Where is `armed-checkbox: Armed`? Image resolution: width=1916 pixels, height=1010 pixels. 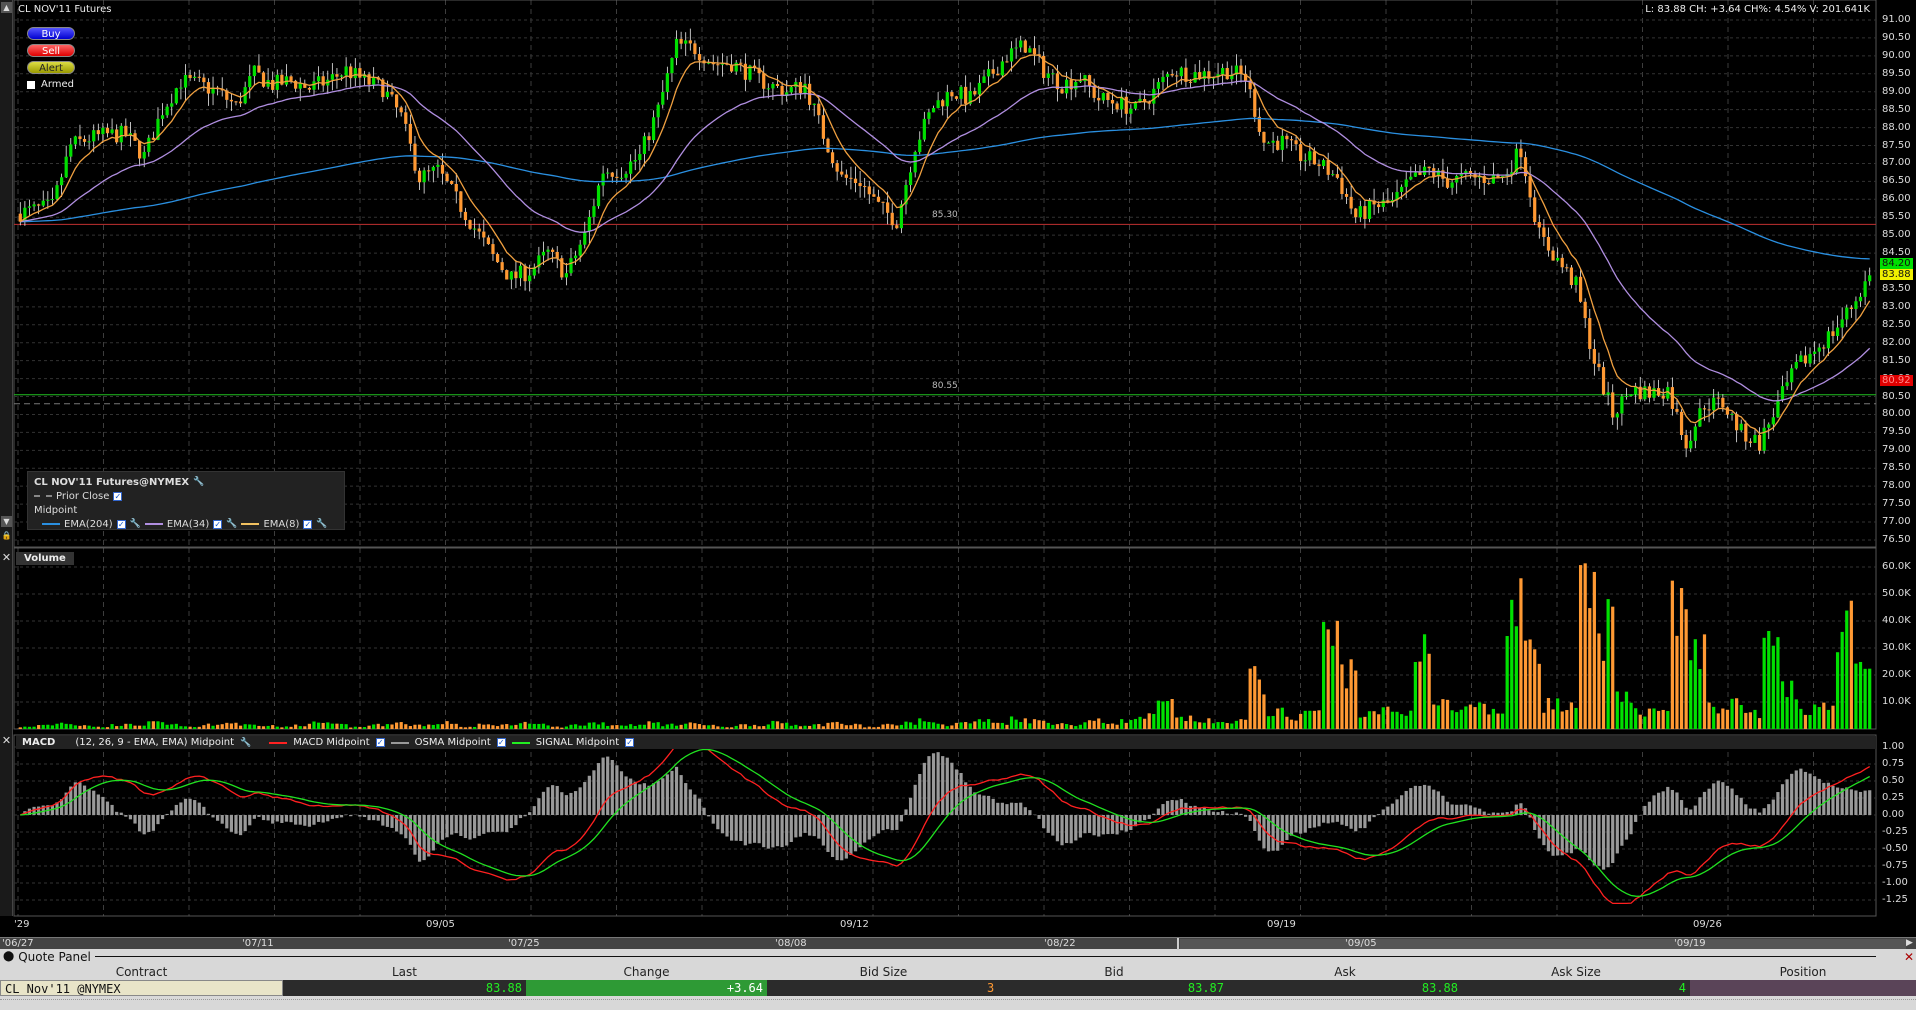 armed-checkbox: Armed is located at coordinates (50, 84).